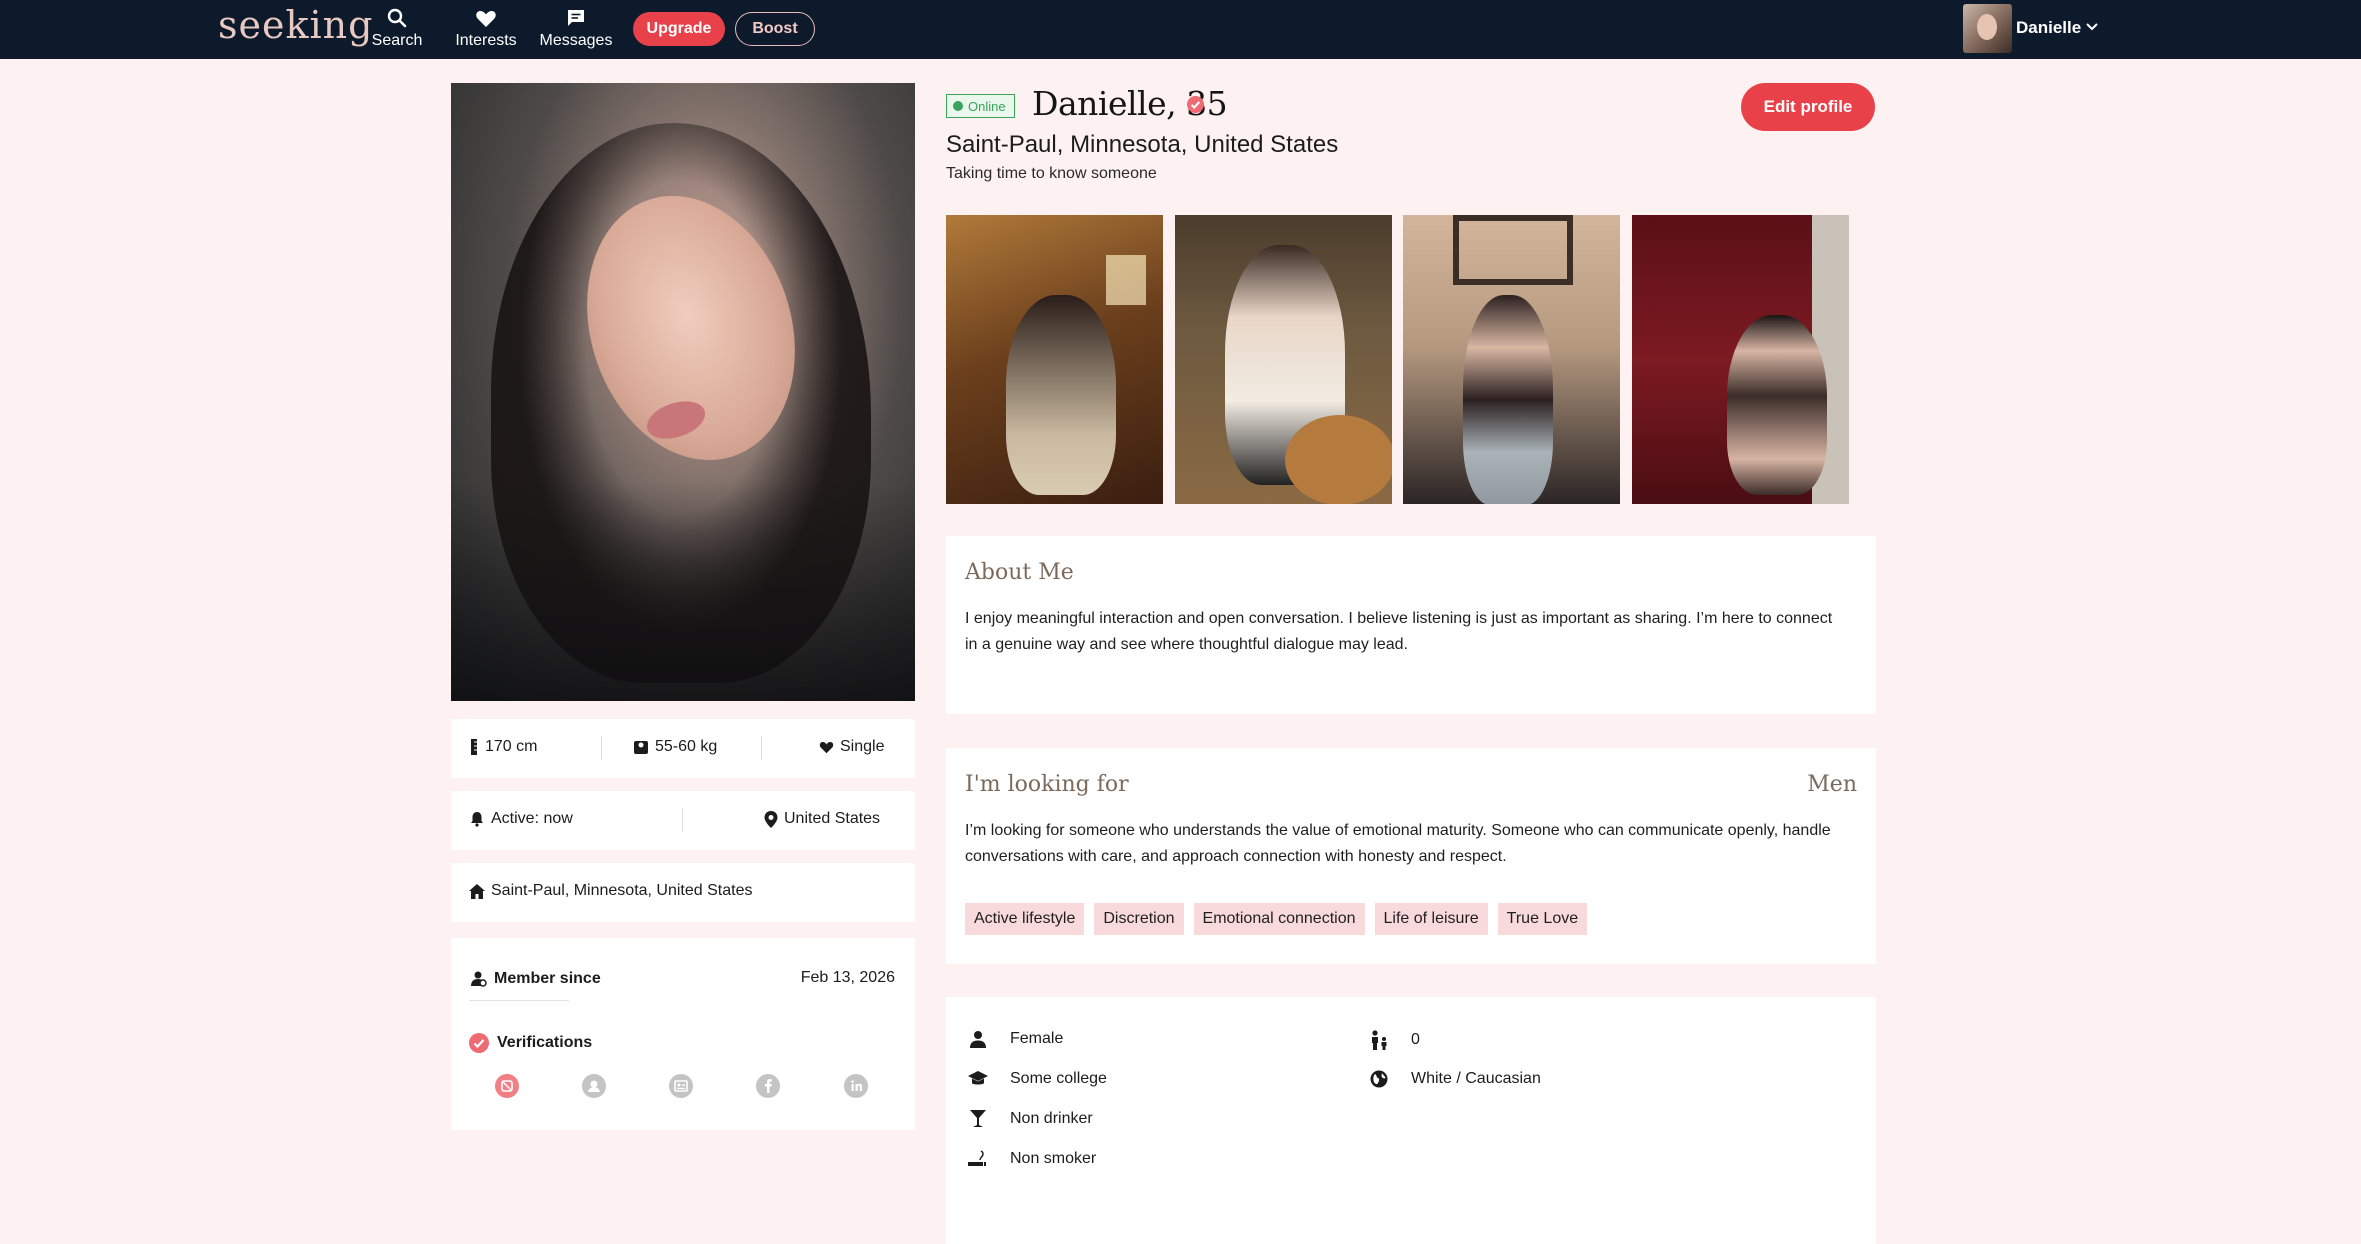 Image resolution: width=2361 pixels, height=1244 pixels. What do you see at coordinates (958, 106) in the screenshot?
I see `online-dot` at bounding box center [958, 106].